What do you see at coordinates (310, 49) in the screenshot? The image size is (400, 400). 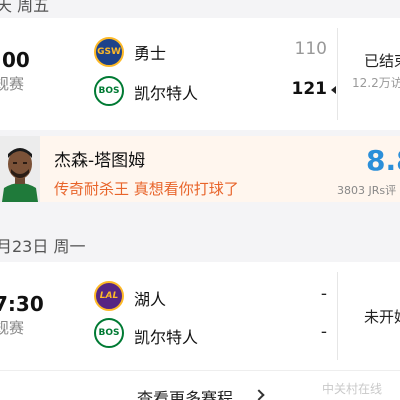 I see `home-team-score: 110` at bounding box center [310, 49].